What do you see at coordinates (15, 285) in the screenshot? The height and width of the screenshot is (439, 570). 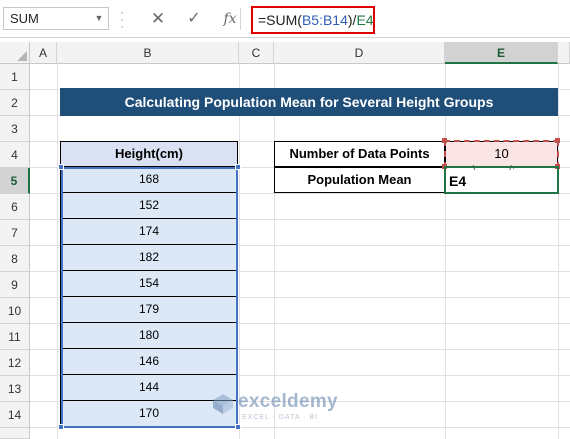 I see `row-header: 9` at bounding box center [15, 285].